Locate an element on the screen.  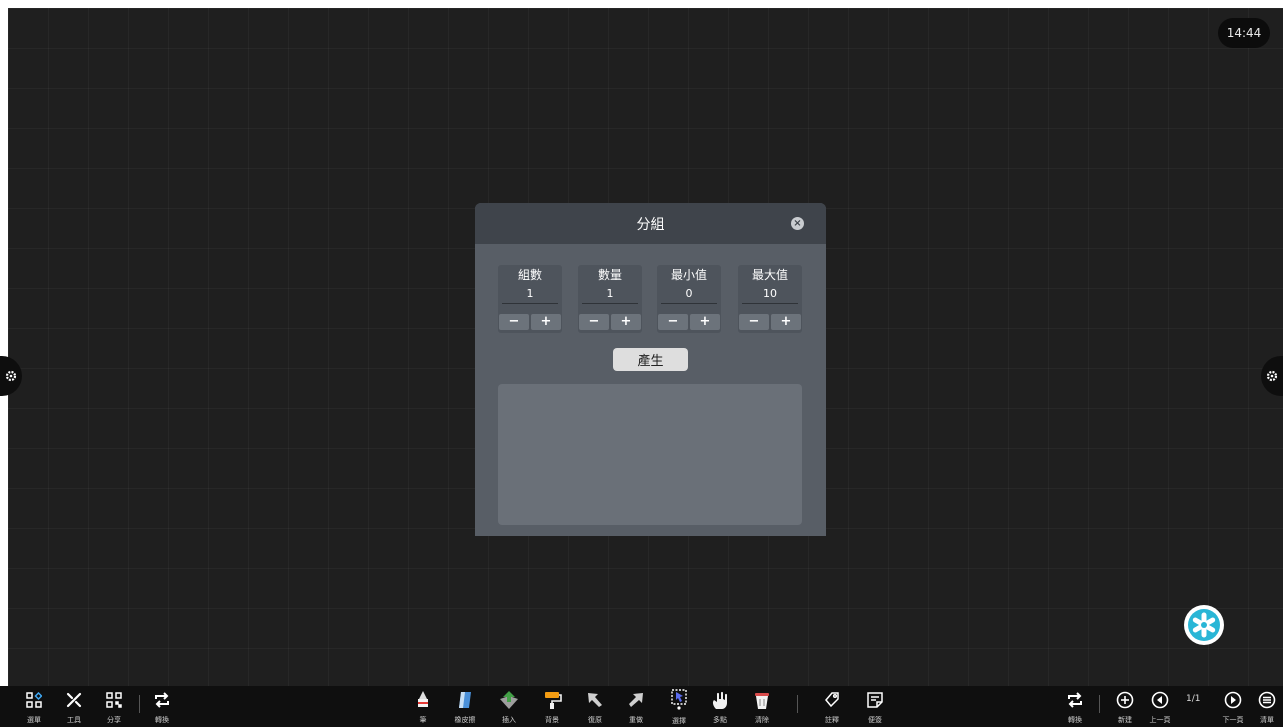
redo-button: 重做 is located at coordinates (636, 707).